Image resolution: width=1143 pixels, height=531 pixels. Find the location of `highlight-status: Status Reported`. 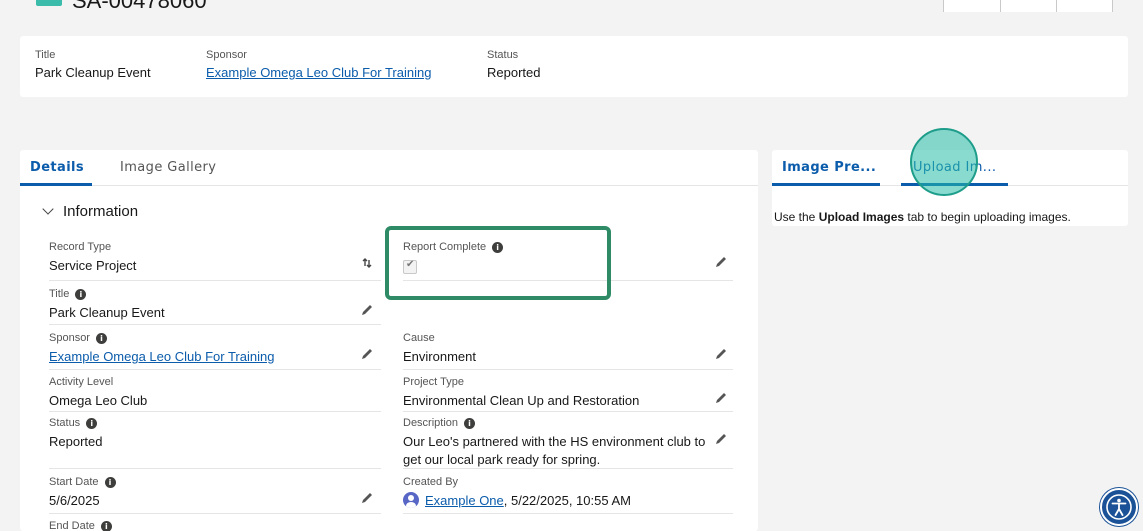

highlight-status: Status Reported is located at coordinates (513, 65).